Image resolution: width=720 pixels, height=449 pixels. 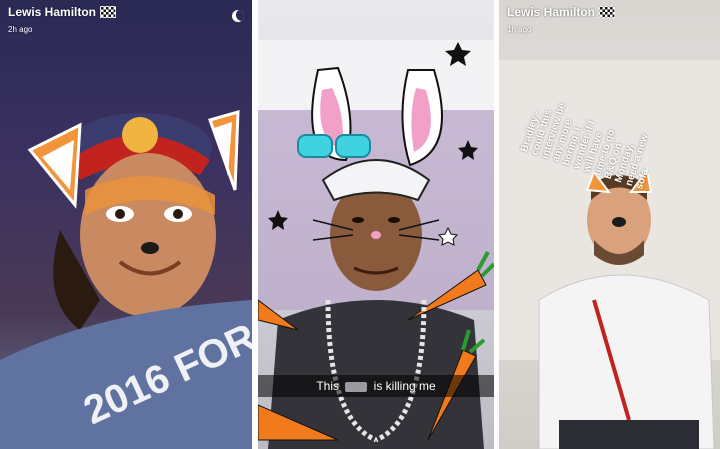 What do you see at coordinates (238, 16) in the screenshot?
I see `moon-icon` at bounding box center [238, 16].